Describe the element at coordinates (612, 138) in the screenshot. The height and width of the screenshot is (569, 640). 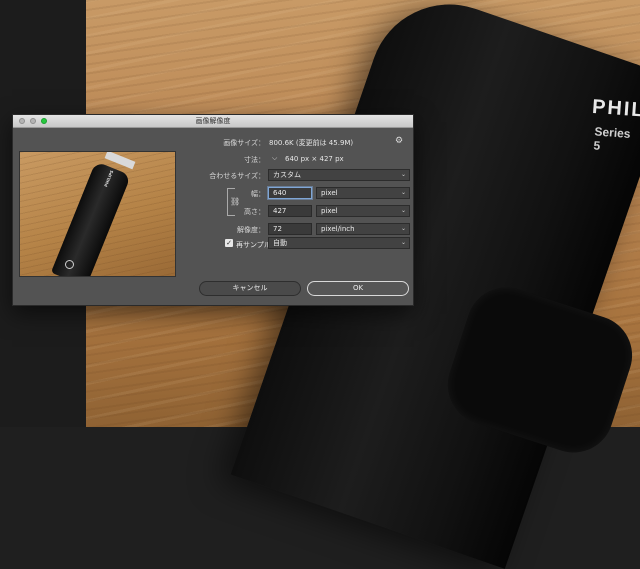
I see `background-series-text: Series 5` at that location.